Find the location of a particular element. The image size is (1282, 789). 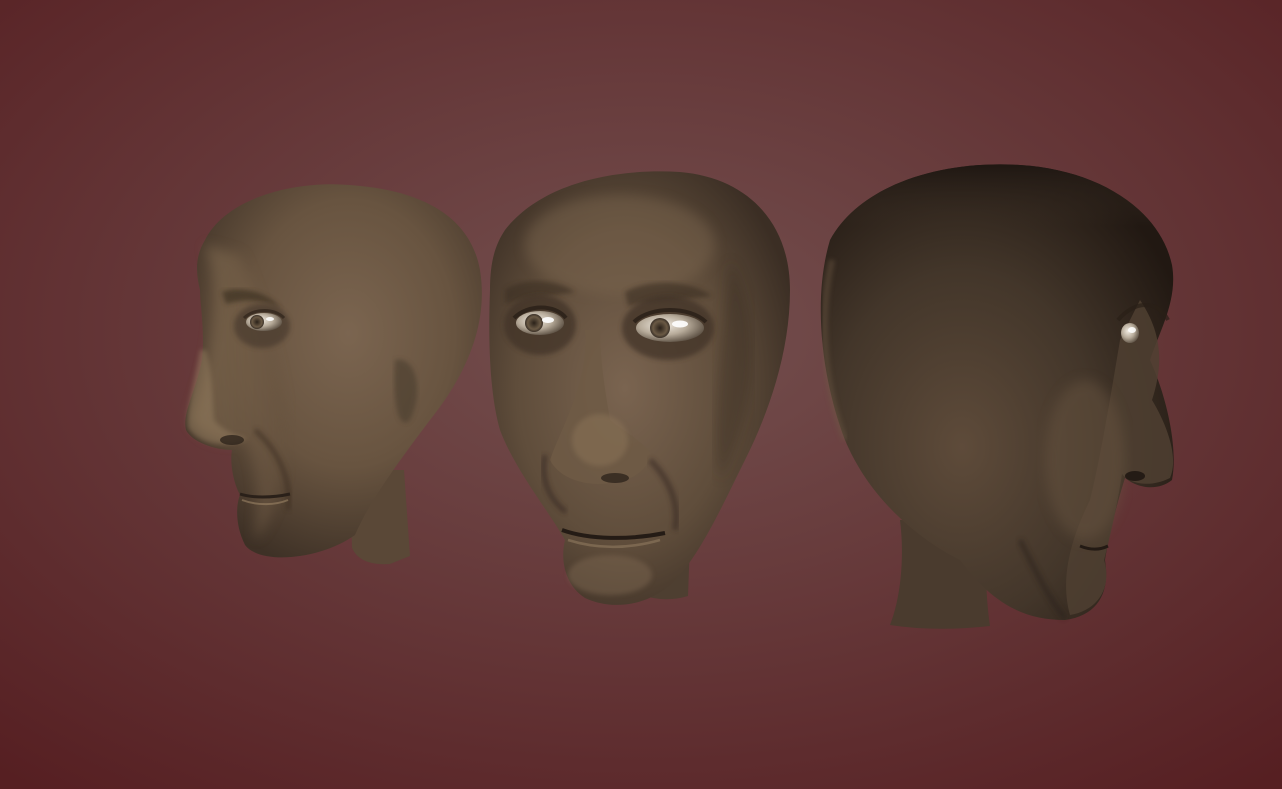

head2-highlight-right is located at coordinates (680, 324).